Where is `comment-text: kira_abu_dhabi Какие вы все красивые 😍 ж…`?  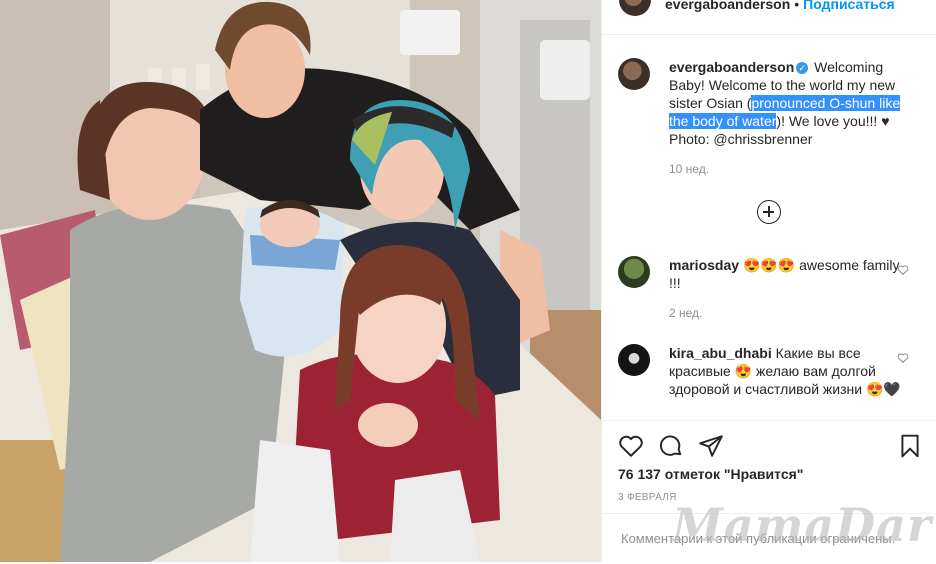 comment-text: kira_abu_dhabi Какие вы все красивые 😍 ж… is located at coordinates (789, 371).